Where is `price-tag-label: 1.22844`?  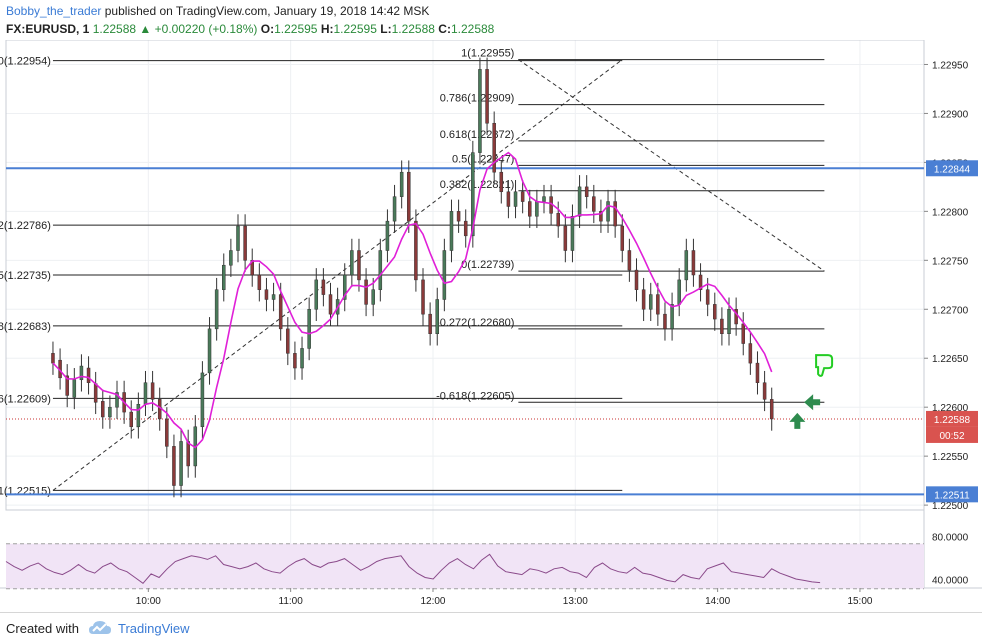 price-tag-label: 1.22844 is located at coordinates (952, 169).